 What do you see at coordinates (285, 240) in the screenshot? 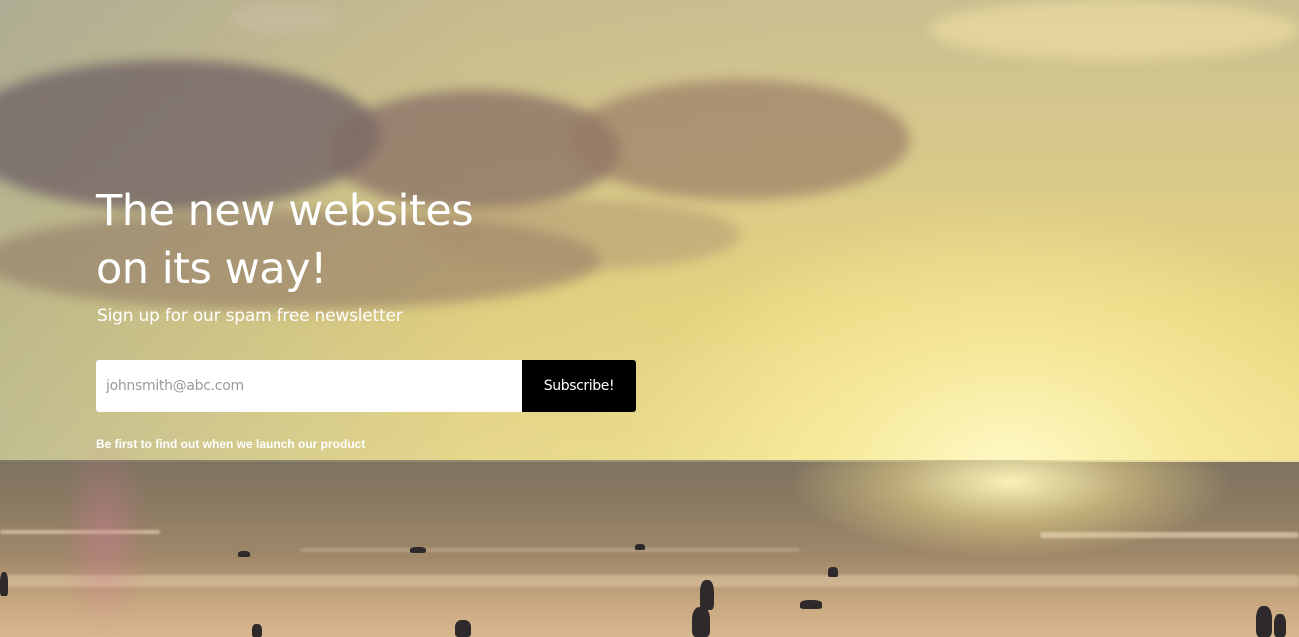
I see `page-title: The new websites on its way!` at bounding box center [285, 240].